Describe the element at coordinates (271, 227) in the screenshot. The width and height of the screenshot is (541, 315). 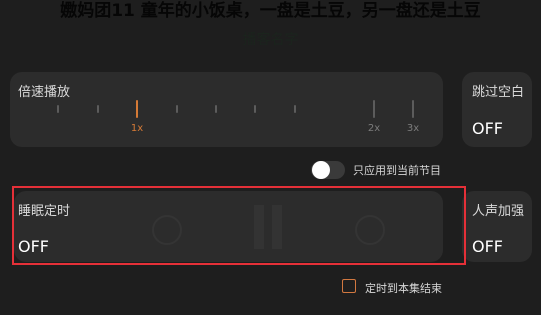
I see `pause-icon` at that location.